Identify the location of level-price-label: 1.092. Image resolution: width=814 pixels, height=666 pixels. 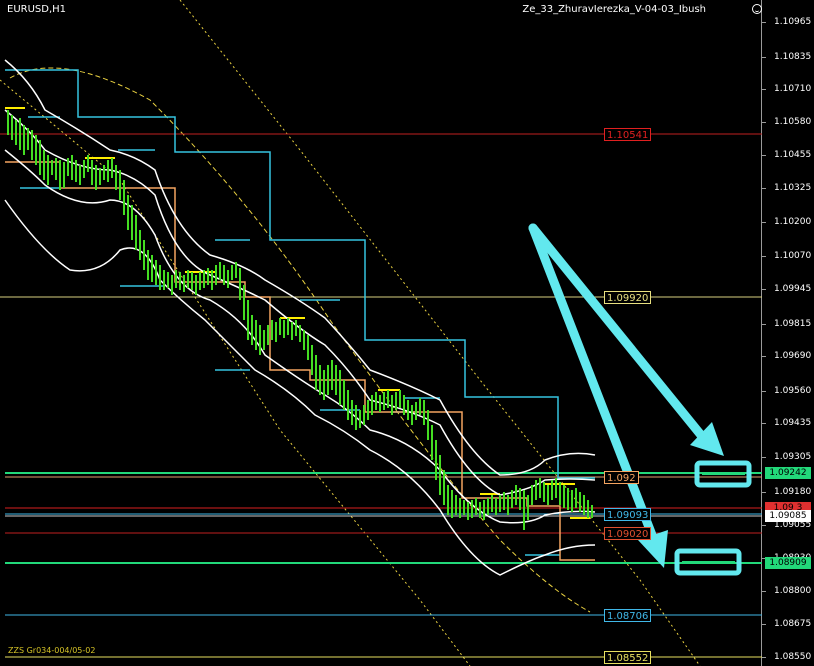
(621, 477).